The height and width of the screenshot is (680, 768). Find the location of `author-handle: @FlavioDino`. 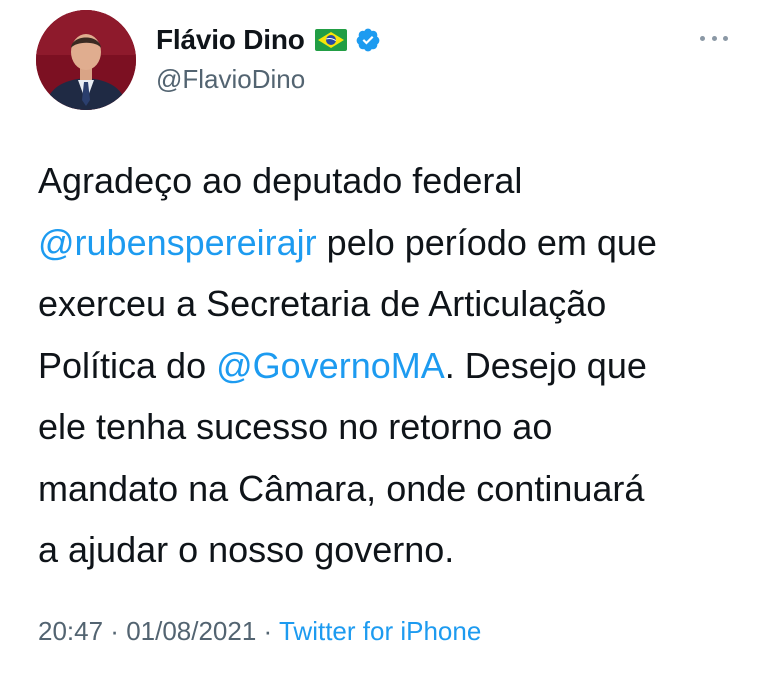

author-handle: @FlavioDino is located at coordinates (230, 79).